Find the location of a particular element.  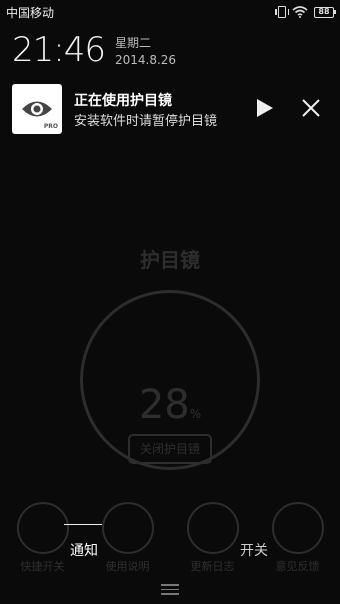

toggle-eye-protection-button: 关闭护目镜 is located at coordinates (170, 449).